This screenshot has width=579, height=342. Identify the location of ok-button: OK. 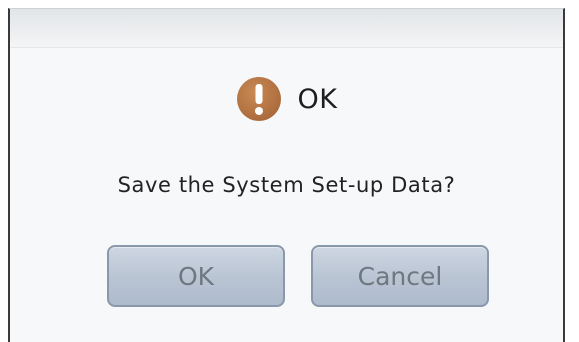
(196, 276).